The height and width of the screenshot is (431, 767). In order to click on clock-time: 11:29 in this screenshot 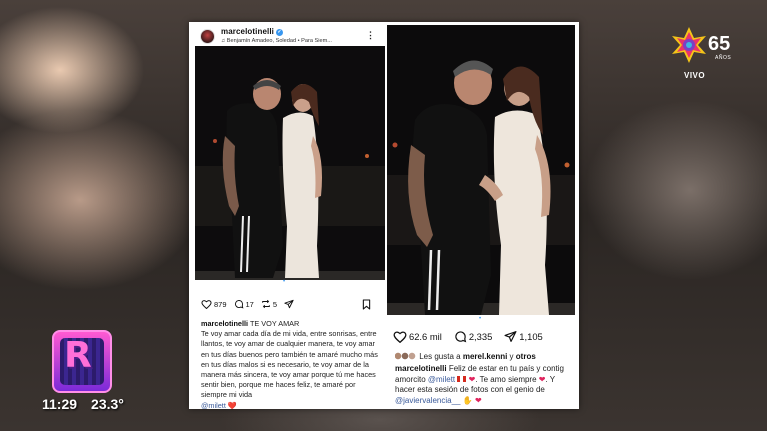, I will do `click(60, 404)`.